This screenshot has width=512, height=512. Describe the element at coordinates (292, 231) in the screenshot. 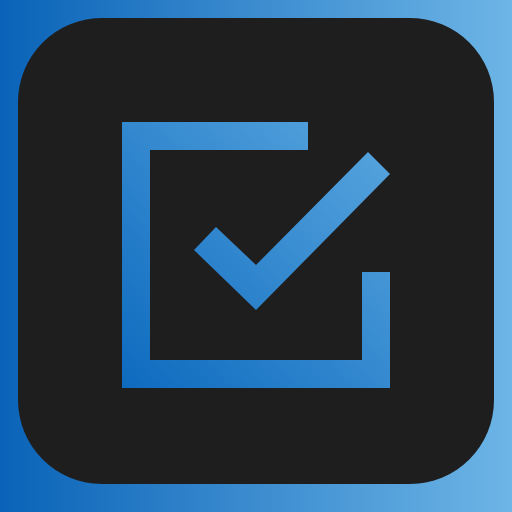

I see `check-mark` at that location.